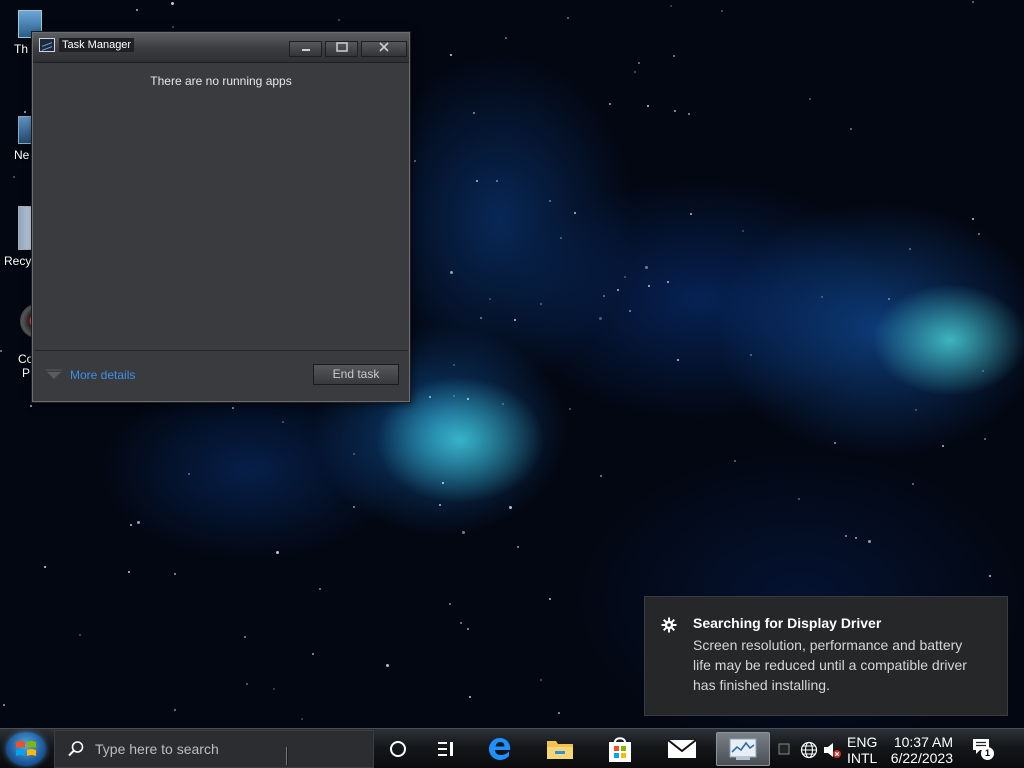 The height and width of the screenshot is (768, 1024). Describe the element at coordinates (54, 374) in the screenshot. I see `chevron-down-icon` at that location.